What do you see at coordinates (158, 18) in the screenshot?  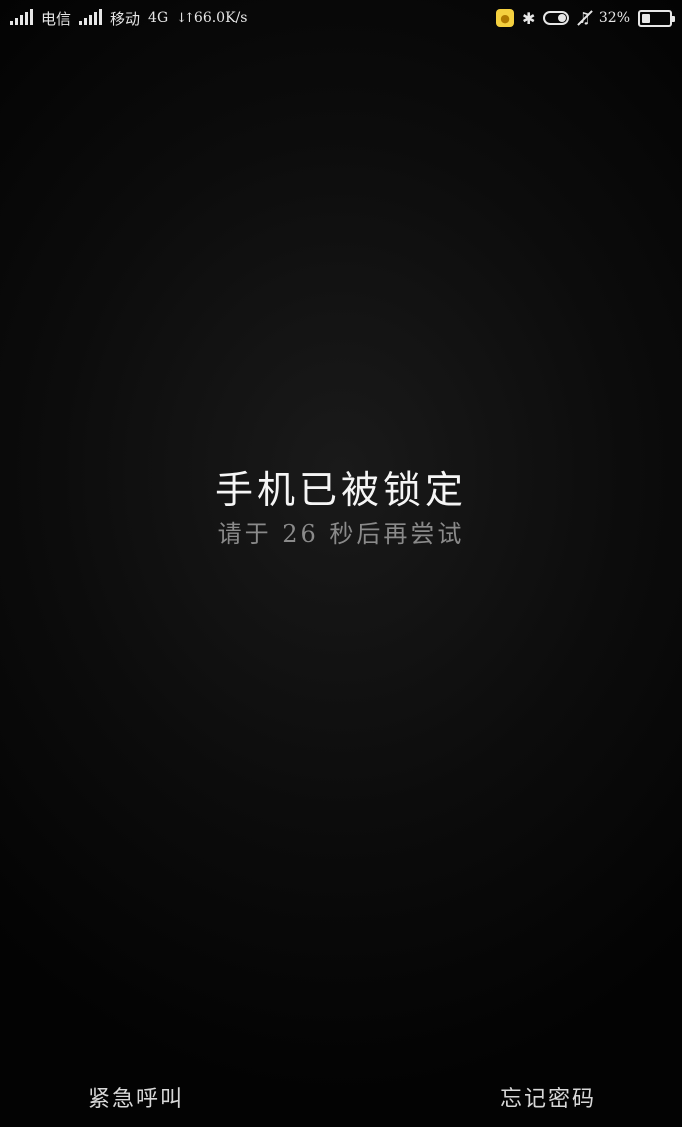 I see `network-type-label: 4G` at bounding box center [158, 18].